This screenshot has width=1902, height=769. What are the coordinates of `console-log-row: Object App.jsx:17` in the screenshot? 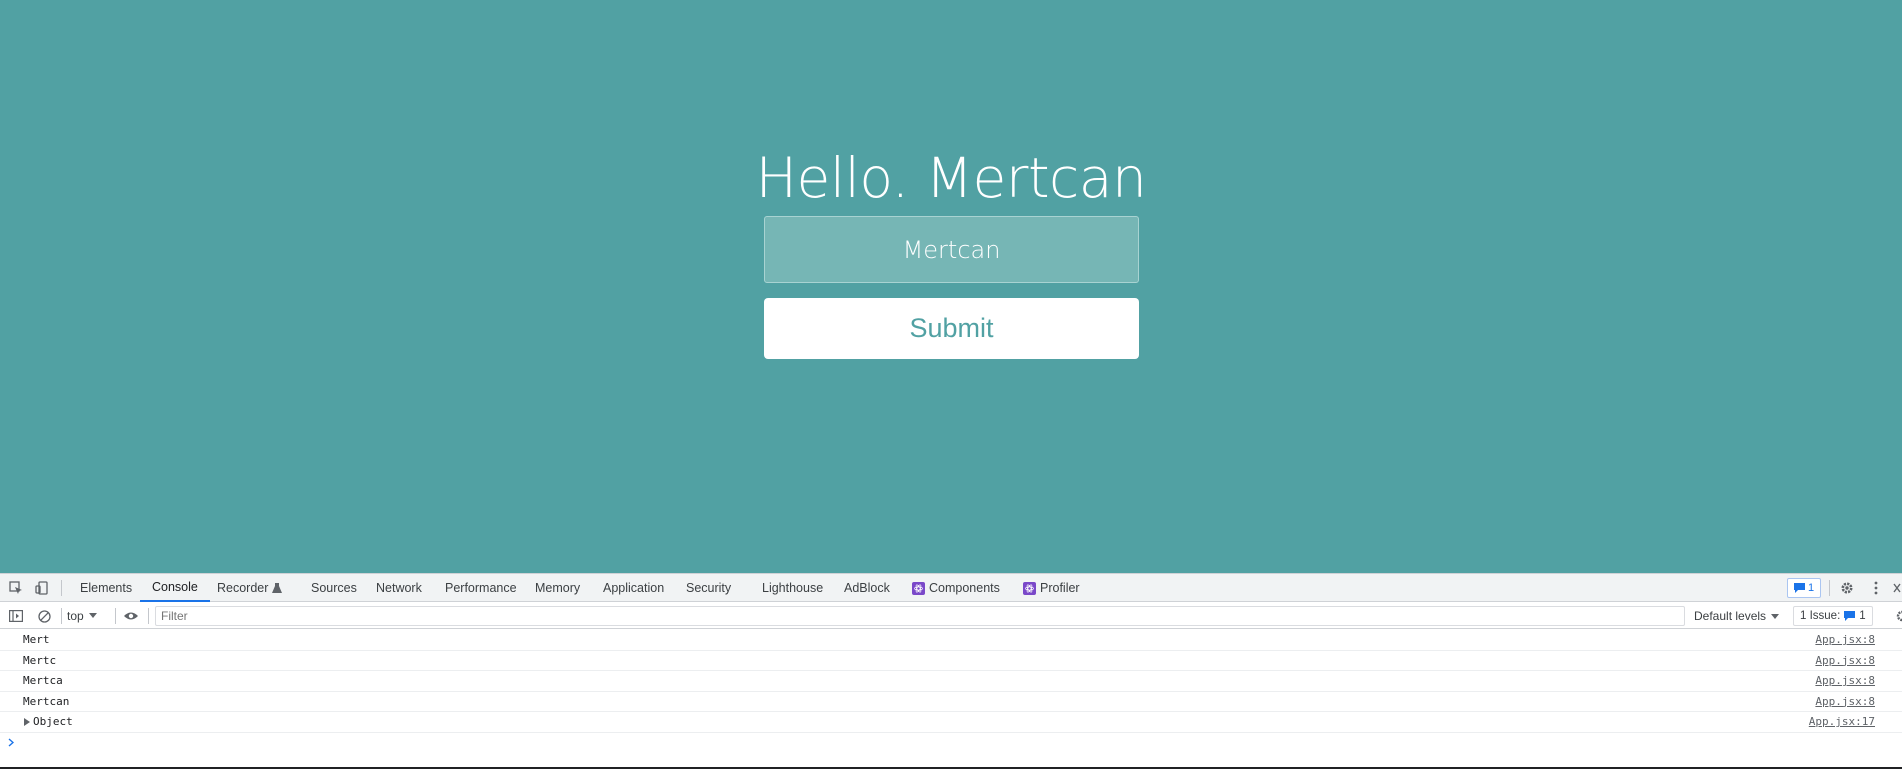 It's located at (951, 722).